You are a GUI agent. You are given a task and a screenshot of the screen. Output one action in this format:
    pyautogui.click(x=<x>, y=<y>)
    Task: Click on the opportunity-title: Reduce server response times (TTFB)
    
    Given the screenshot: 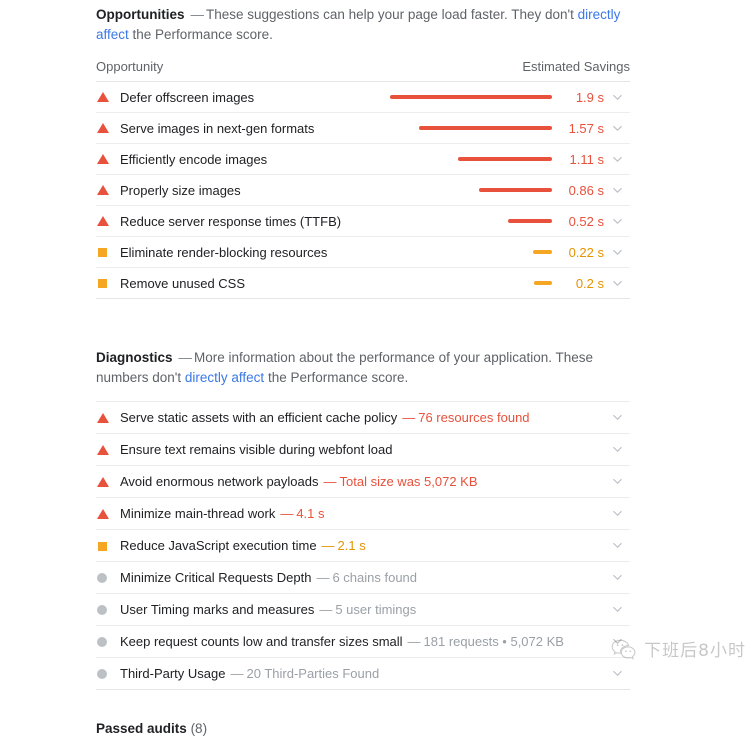 What is the action you would take?
    pyautogui.click(x=231, y=221)
    